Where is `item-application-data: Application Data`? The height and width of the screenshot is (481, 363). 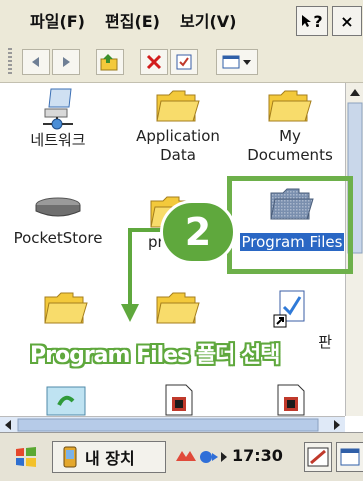
item-application-data: Application Data is located at coordinates (178, 126).